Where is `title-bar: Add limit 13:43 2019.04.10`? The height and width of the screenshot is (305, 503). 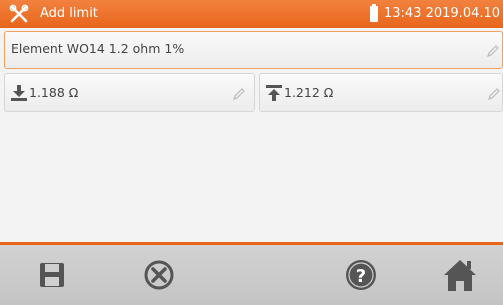 title-bar: Add limit 13:43 2019.04.10 is located at coordinates (251, 14).